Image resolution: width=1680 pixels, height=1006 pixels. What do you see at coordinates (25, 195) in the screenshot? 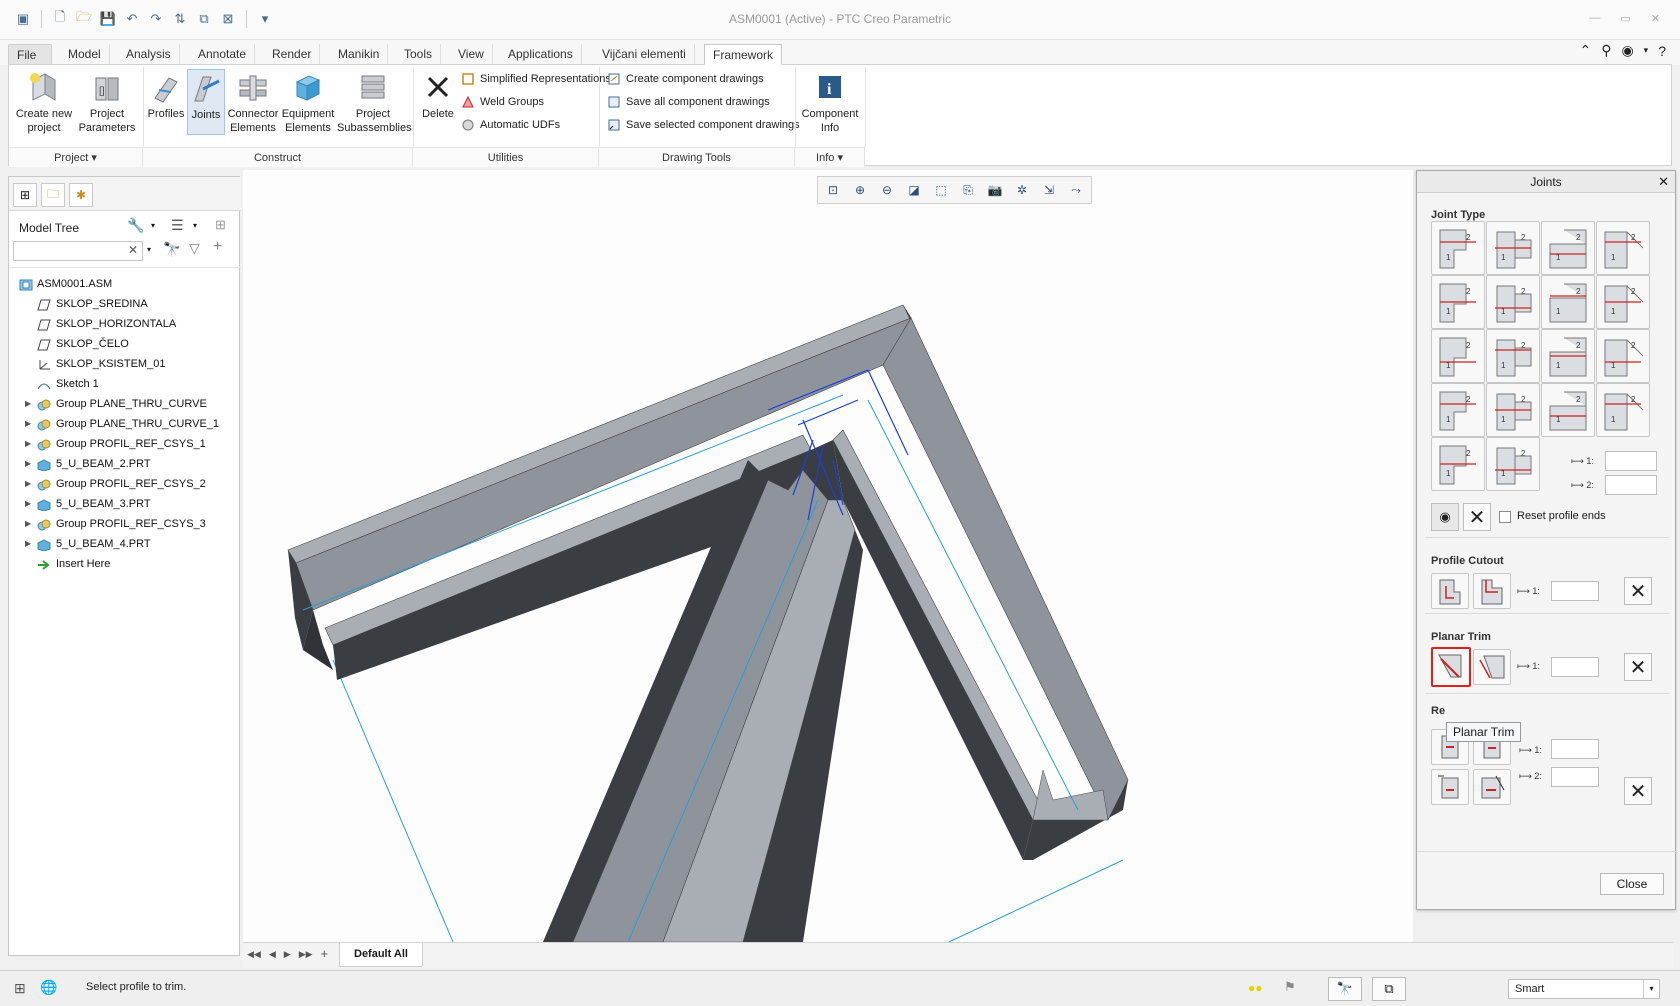
I see `model-tree-tab-icon: ⊞` at bounding box center [25, 195].